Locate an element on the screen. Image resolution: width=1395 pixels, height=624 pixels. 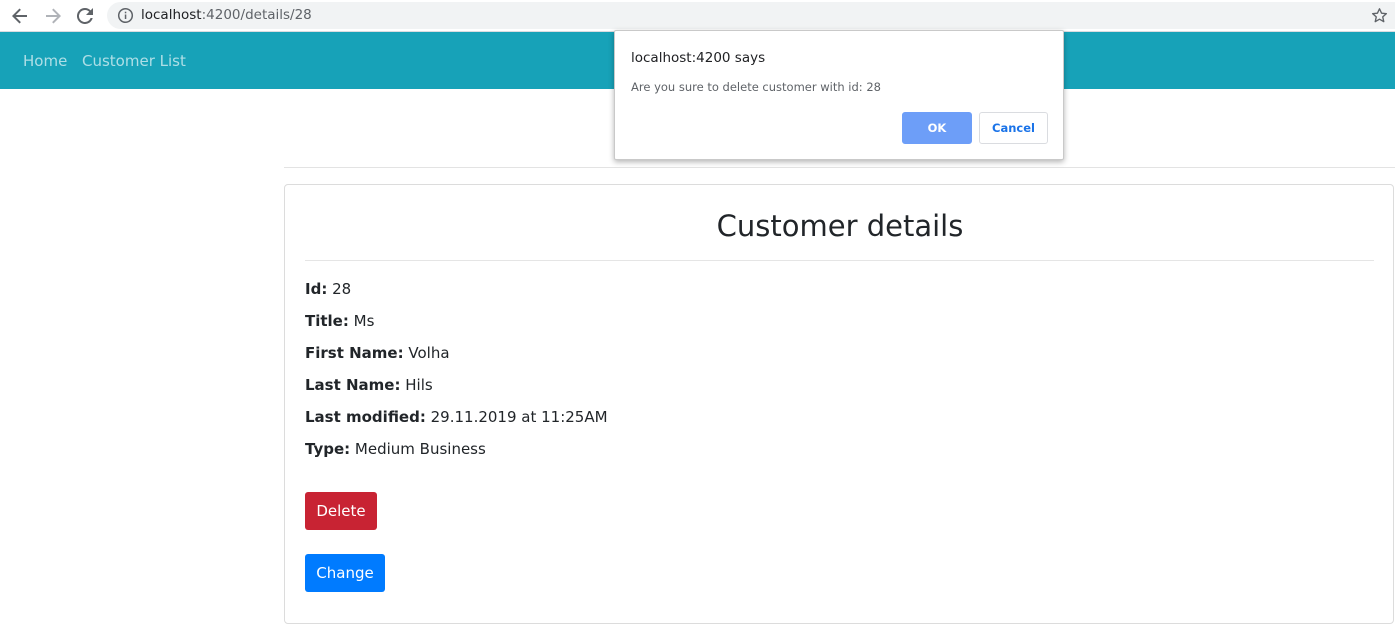
delete-button: Delete is located at coordinates (341, 511).